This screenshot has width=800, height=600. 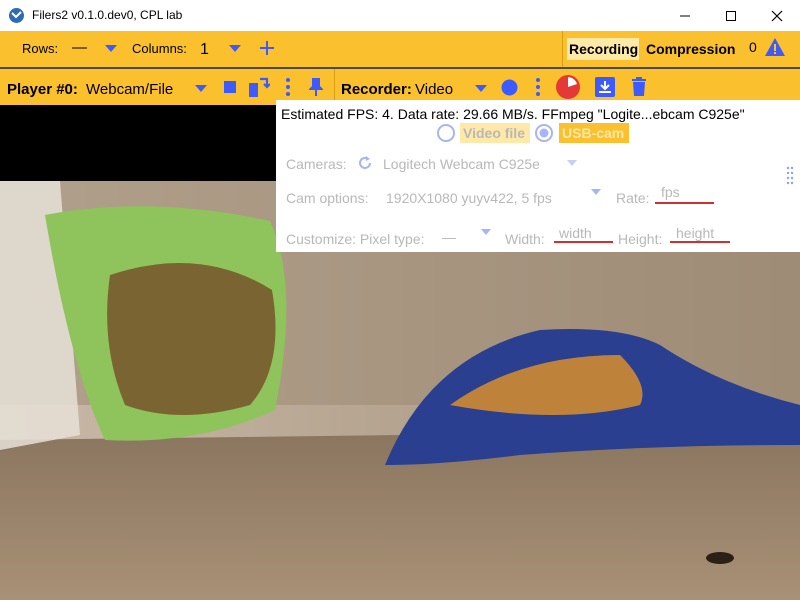 I want to click on panel-drag-handle-icon, so click(x=790, y=176).